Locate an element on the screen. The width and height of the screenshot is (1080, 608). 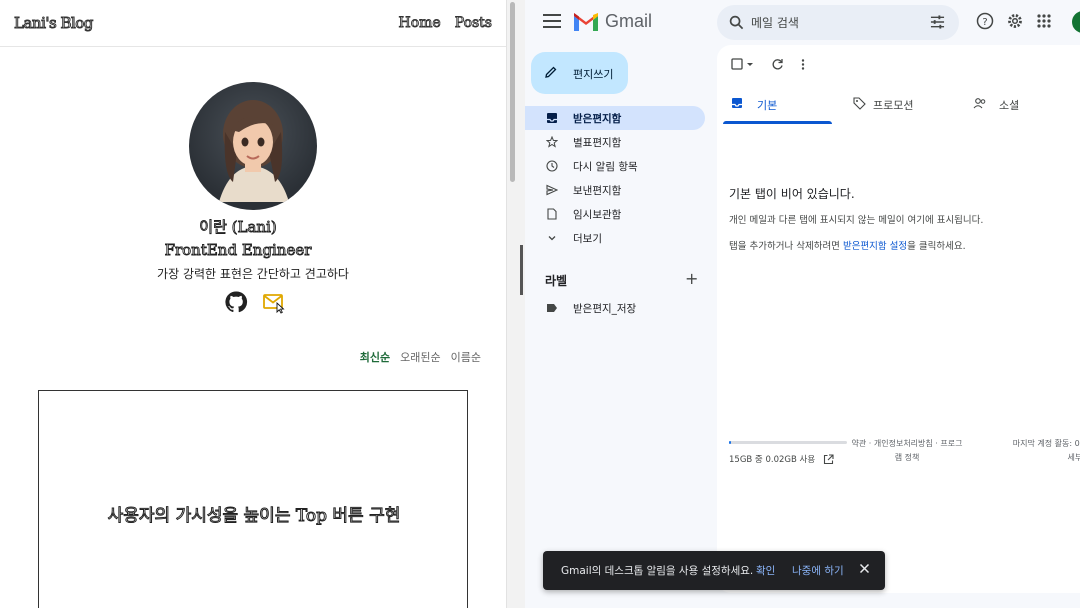
settings-gear-icon is located at coordinates (1015, 21).